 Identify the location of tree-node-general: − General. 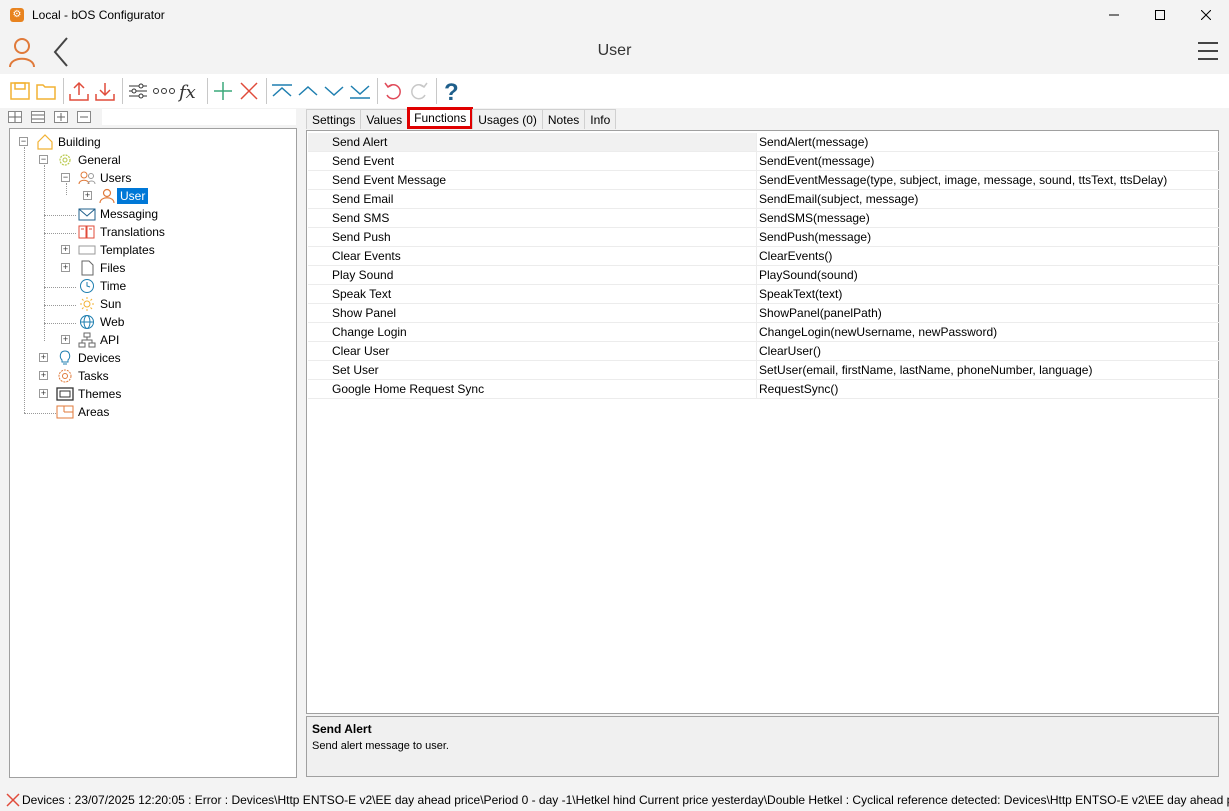
(81, 160).